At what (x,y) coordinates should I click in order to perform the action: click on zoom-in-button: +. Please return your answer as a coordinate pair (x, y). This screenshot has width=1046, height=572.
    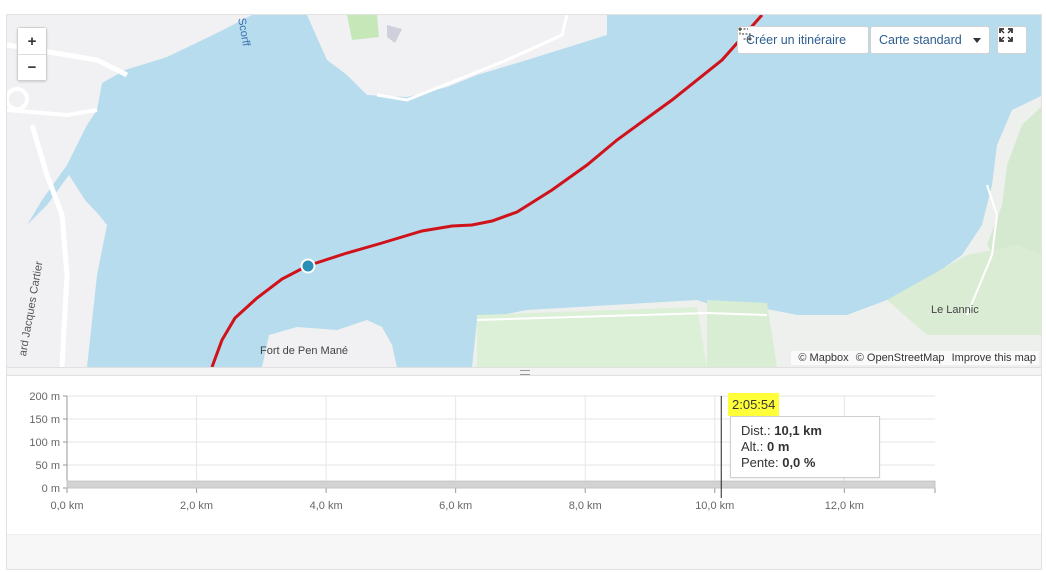
    Looking at the image, I should click on (32, 41).